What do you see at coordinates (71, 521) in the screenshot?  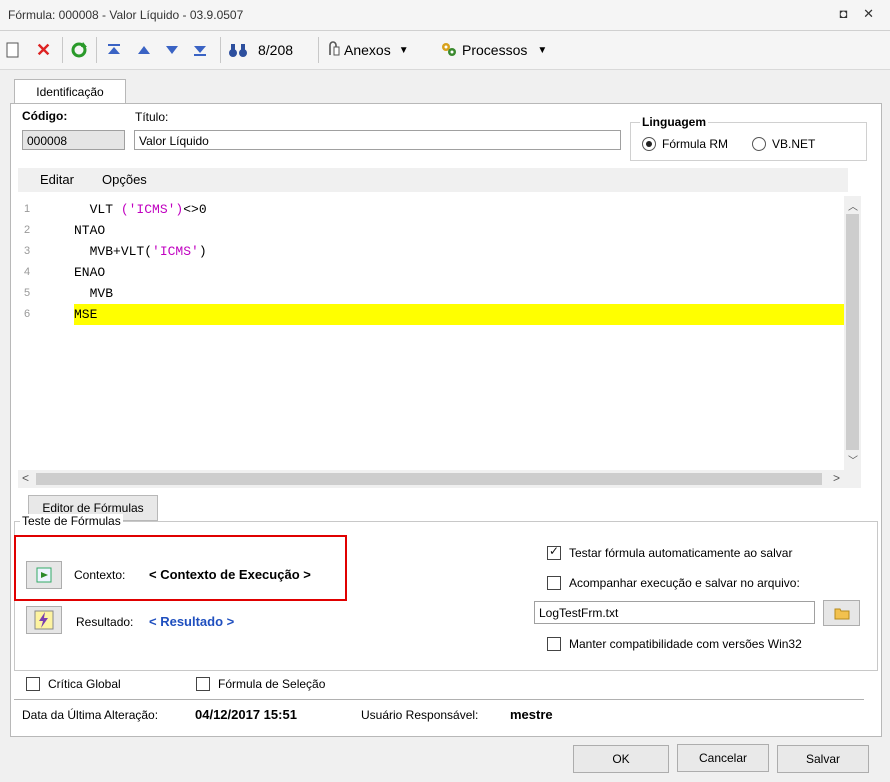 I see `formula-test-label: Teste de Fórmulas` at bounding box center [71, 521].